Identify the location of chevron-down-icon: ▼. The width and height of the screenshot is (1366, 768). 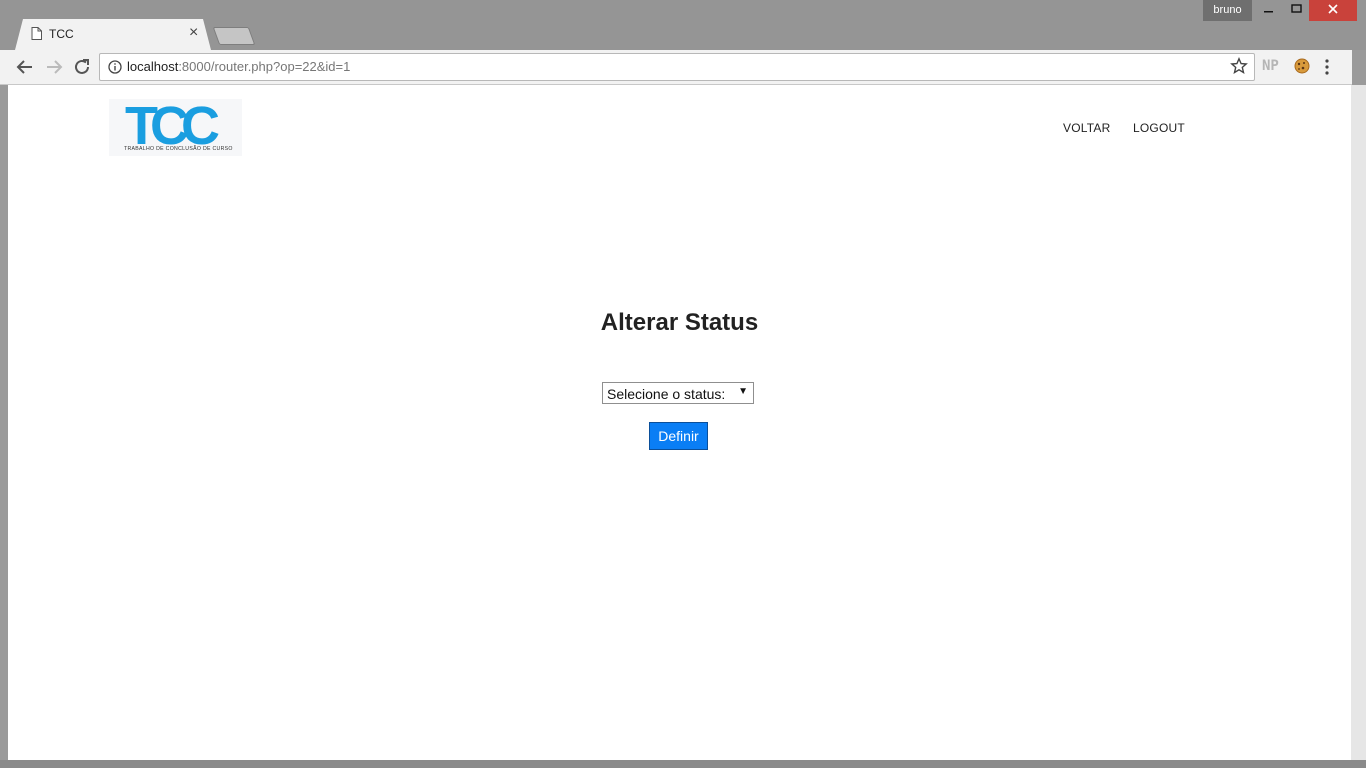
(743, 391).